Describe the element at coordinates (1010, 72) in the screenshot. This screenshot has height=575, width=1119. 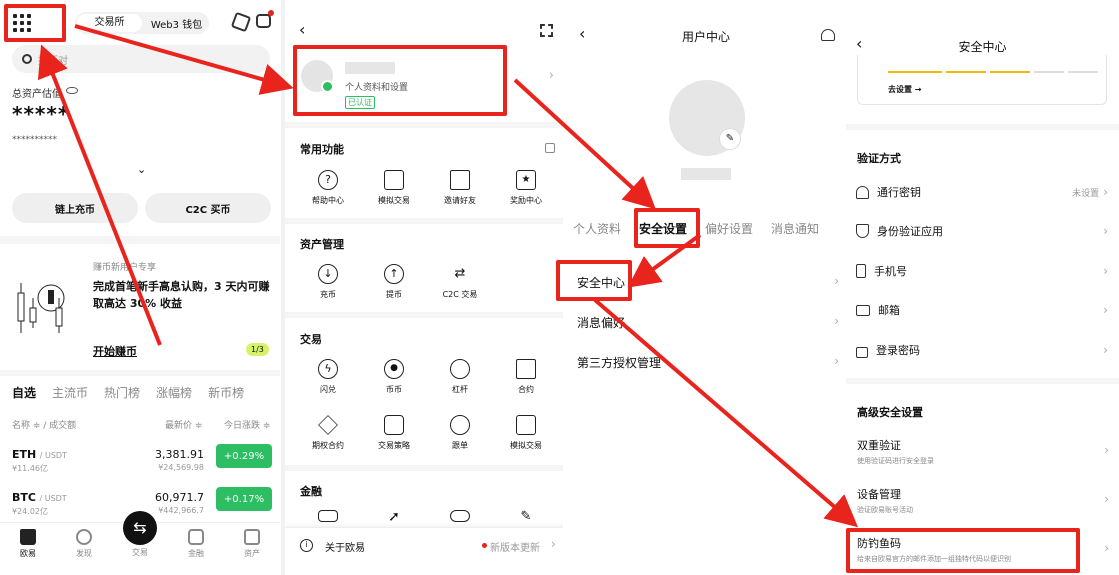
I see `level-bar` at that location.